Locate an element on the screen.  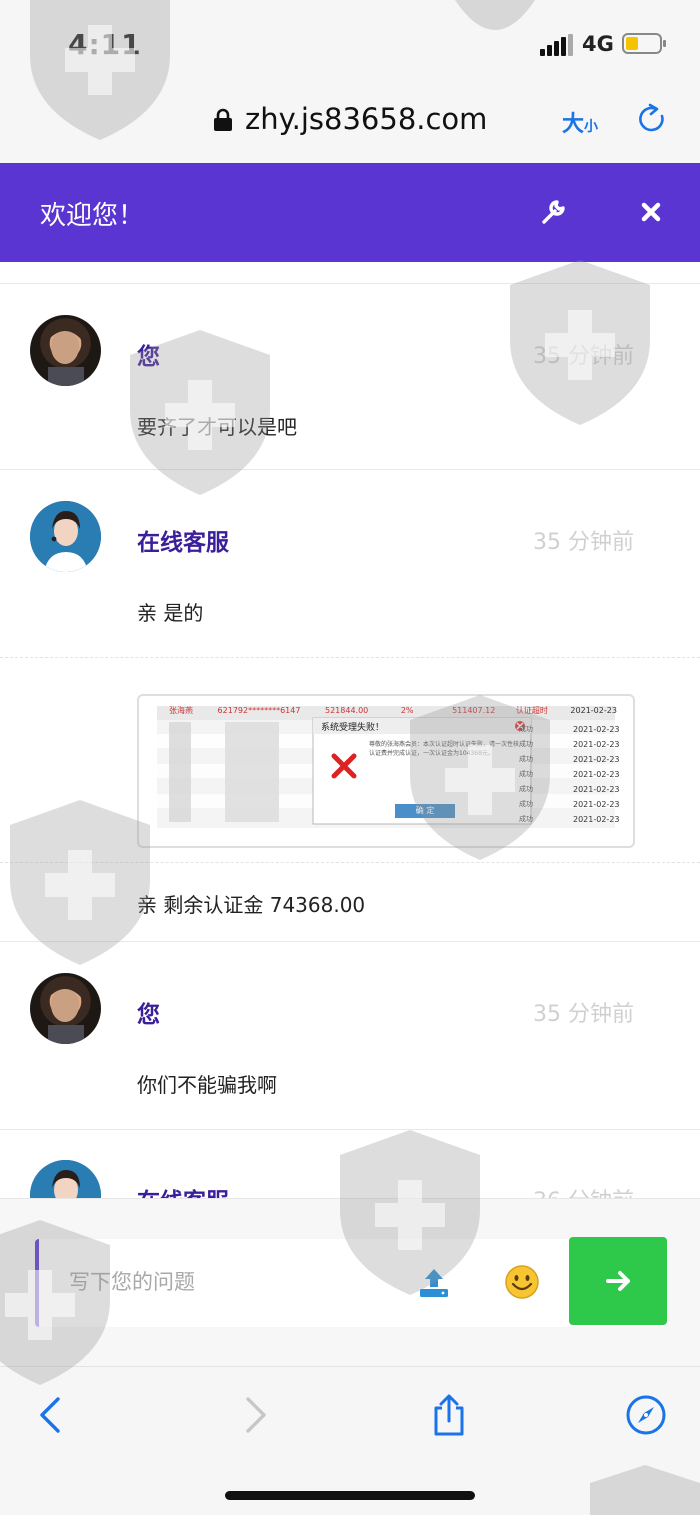
back-icon is located at coordinates (52, 1415).